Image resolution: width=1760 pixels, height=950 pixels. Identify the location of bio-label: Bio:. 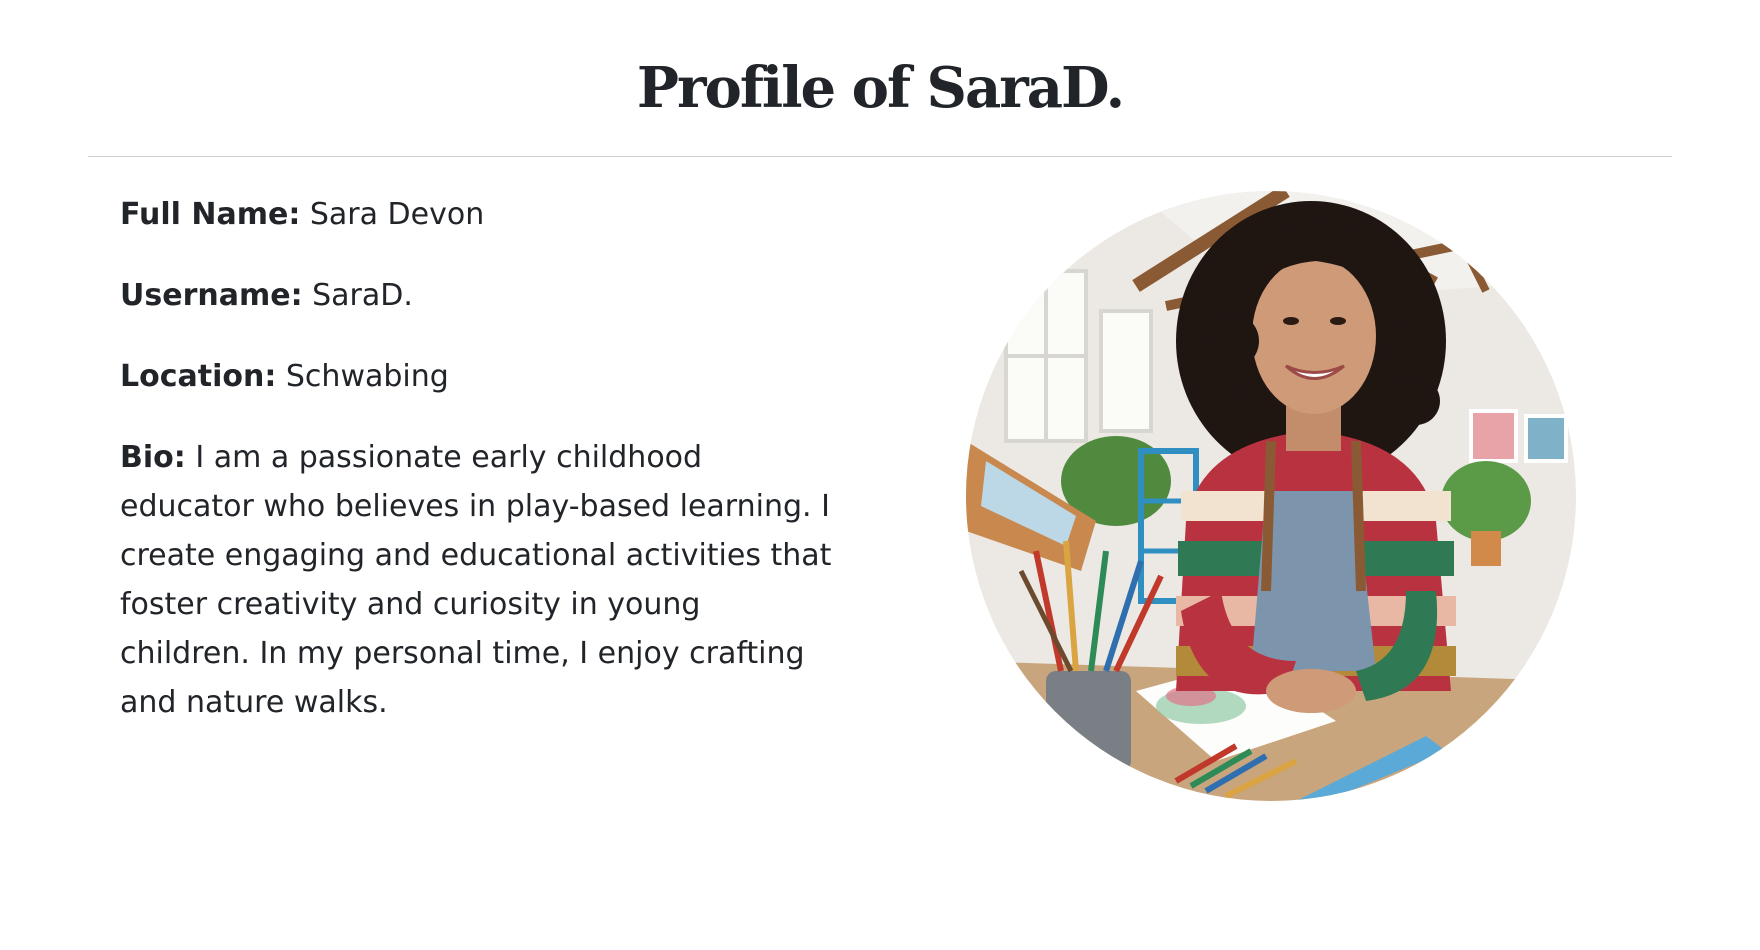
(153, 457).